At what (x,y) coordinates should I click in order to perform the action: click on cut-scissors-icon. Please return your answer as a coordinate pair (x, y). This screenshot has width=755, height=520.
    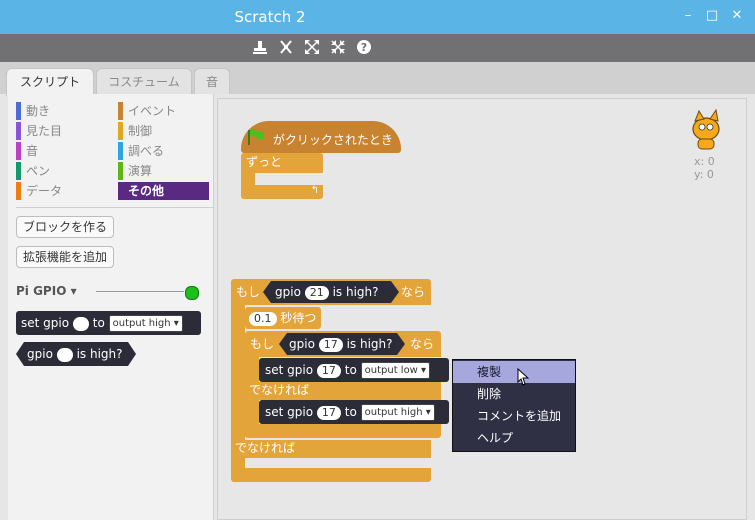
    Looking at the image, I should click on (286, 48).